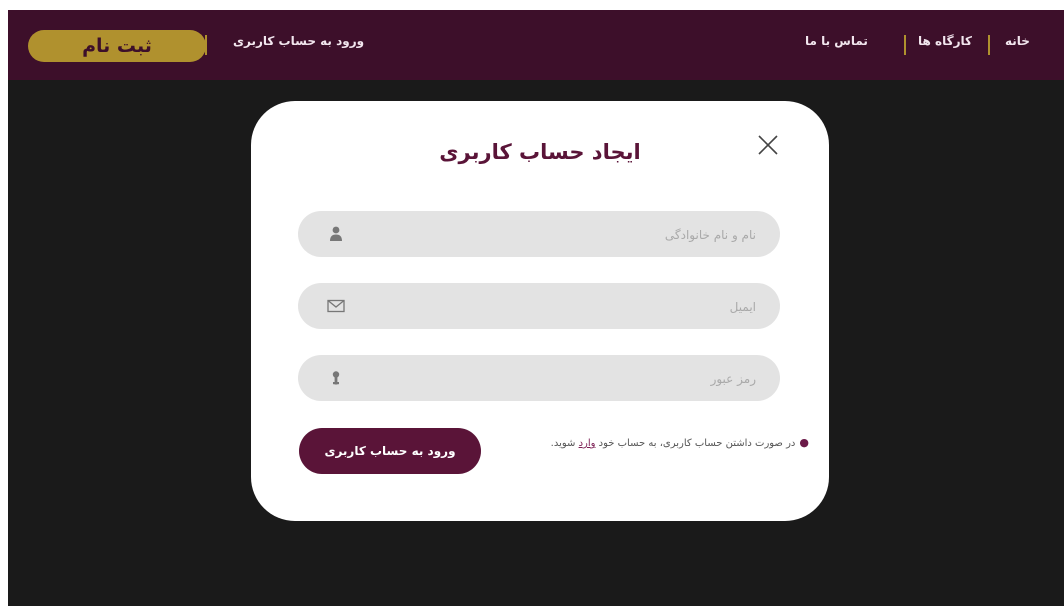 The width and height of the screenshot is (1064, 606). Describe the element at coordinates (945, 41) in the screenshot. I see `nav-link-workshops: کارگاه ها` at that location.